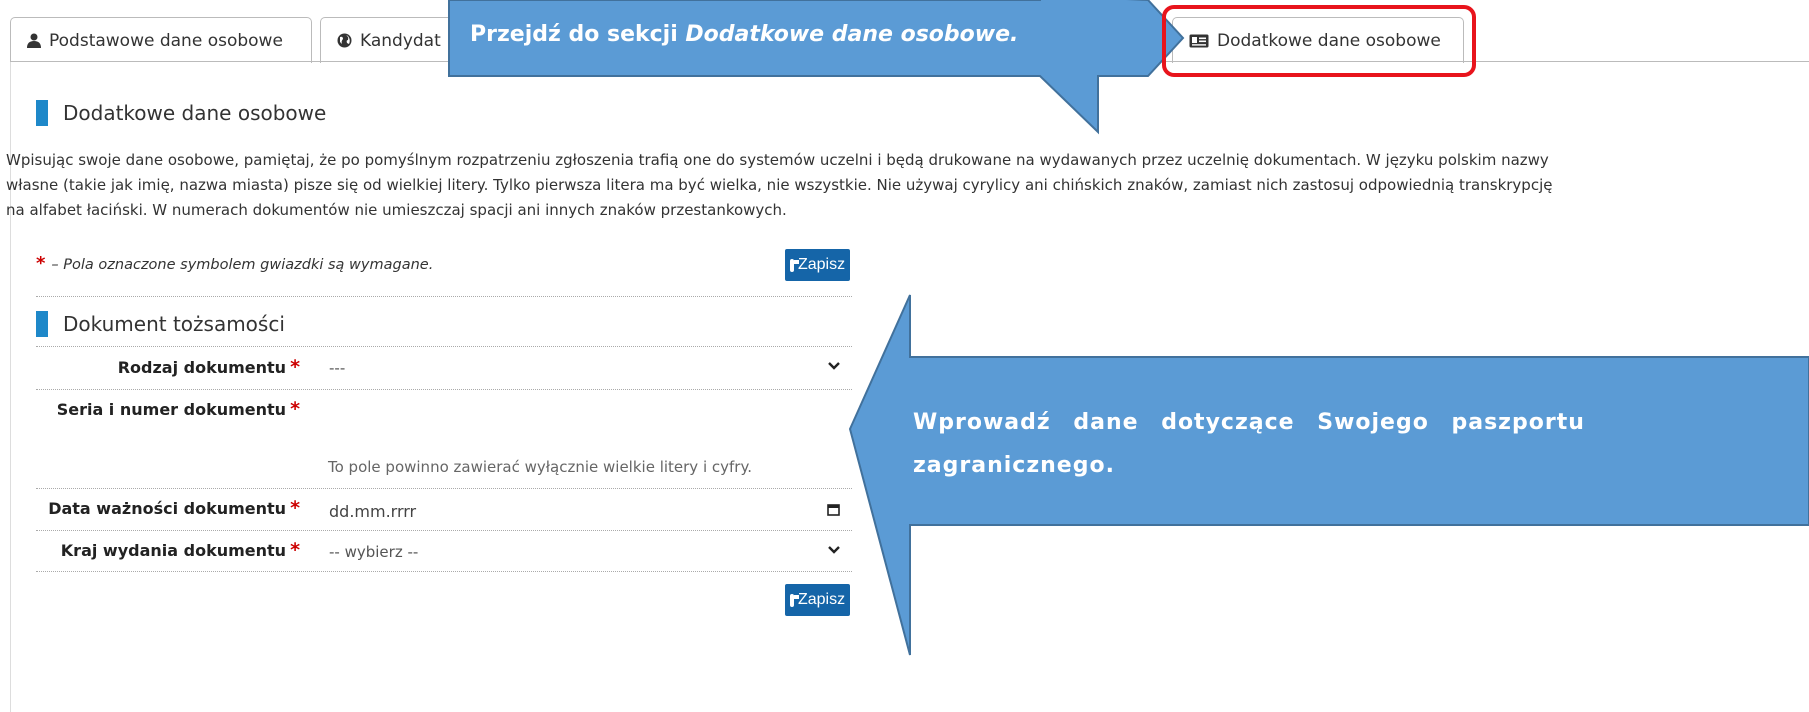  What do you see at coordinates (166, 40) in the screenshot?
I see `tab-label: Podstawowe dane osobowe` at bounding box center [166, 40].